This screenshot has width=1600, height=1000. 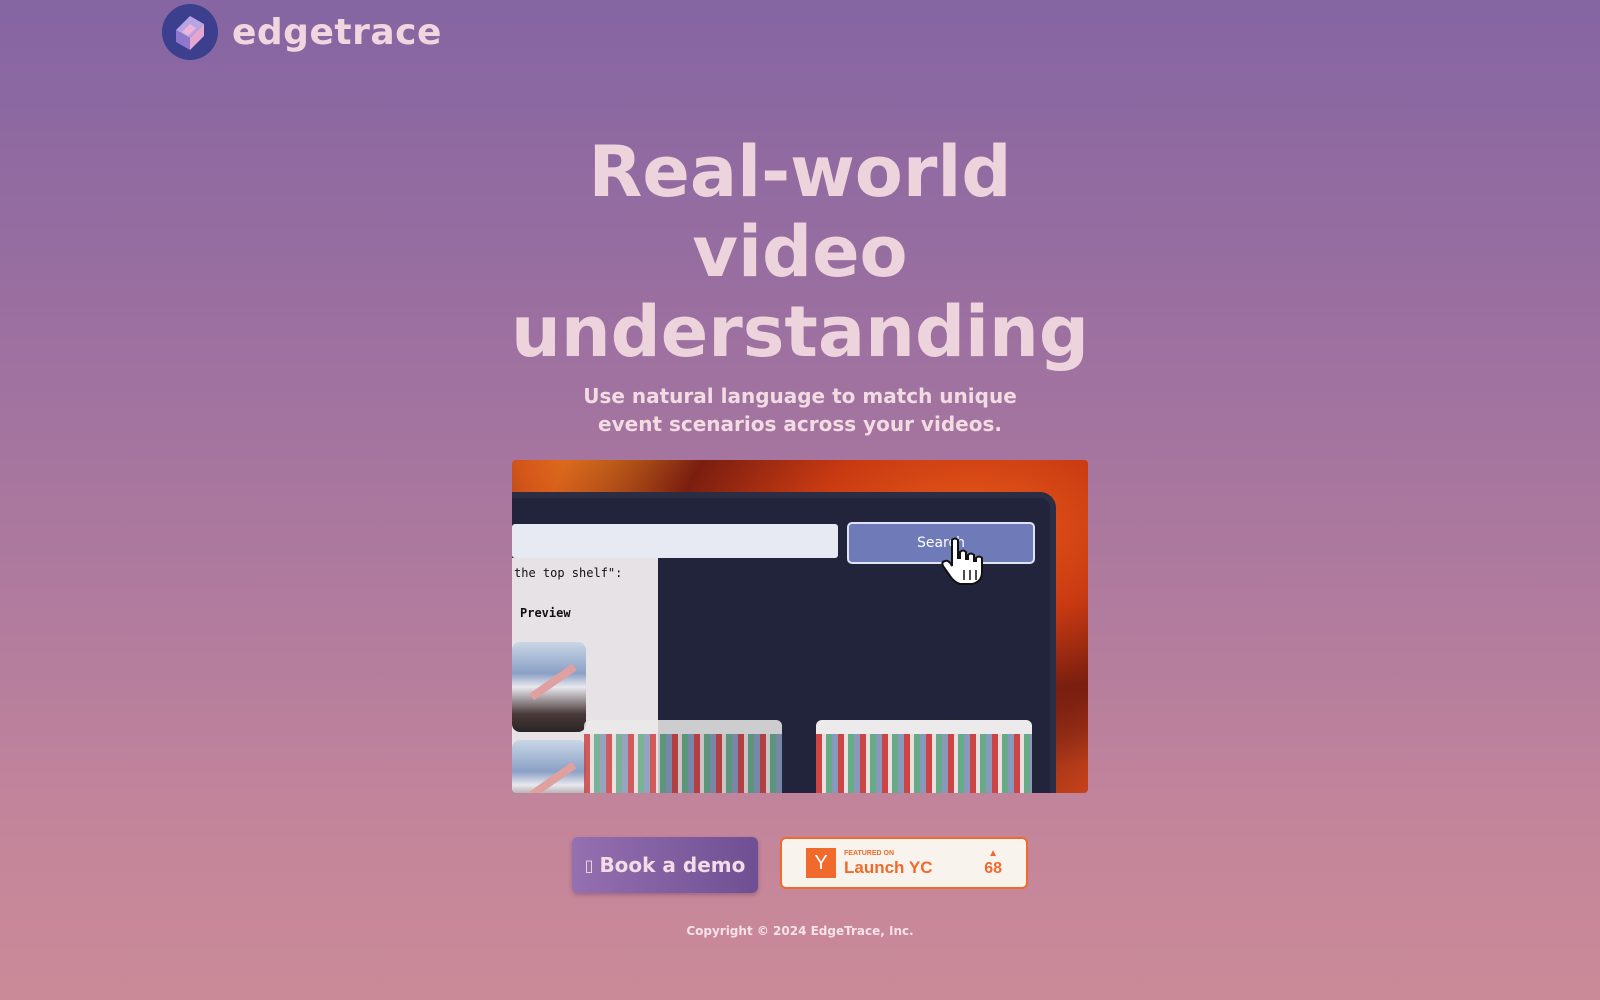 I want to click on footer-copyright: Copyright © 2024 EdgeTrace, Inc., so click(x=800, y=931).